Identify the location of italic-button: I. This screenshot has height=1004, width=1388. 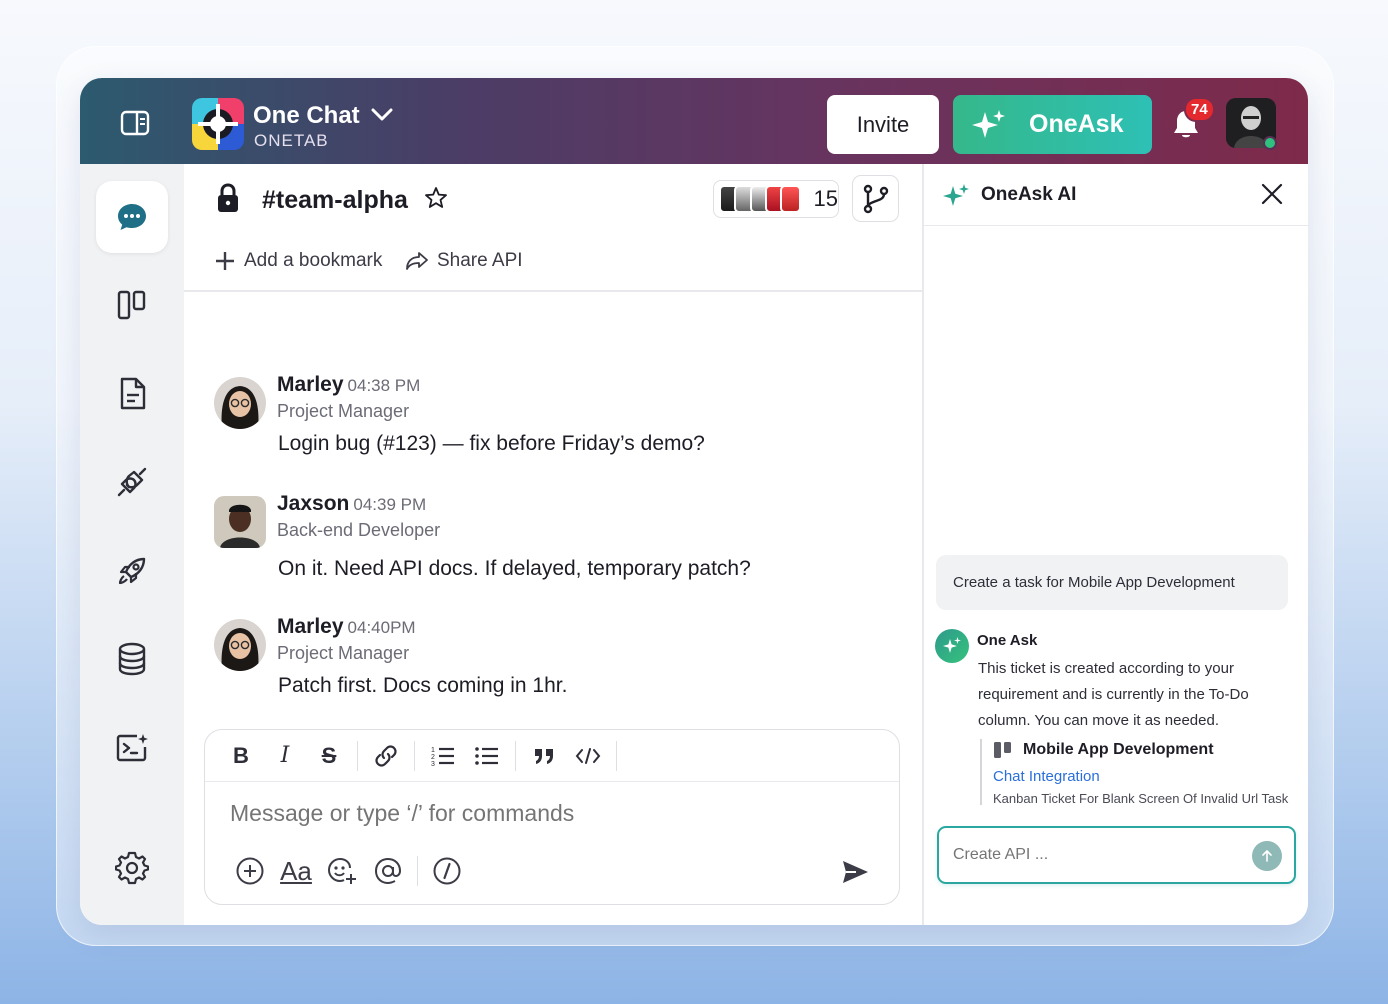
(285, 756).